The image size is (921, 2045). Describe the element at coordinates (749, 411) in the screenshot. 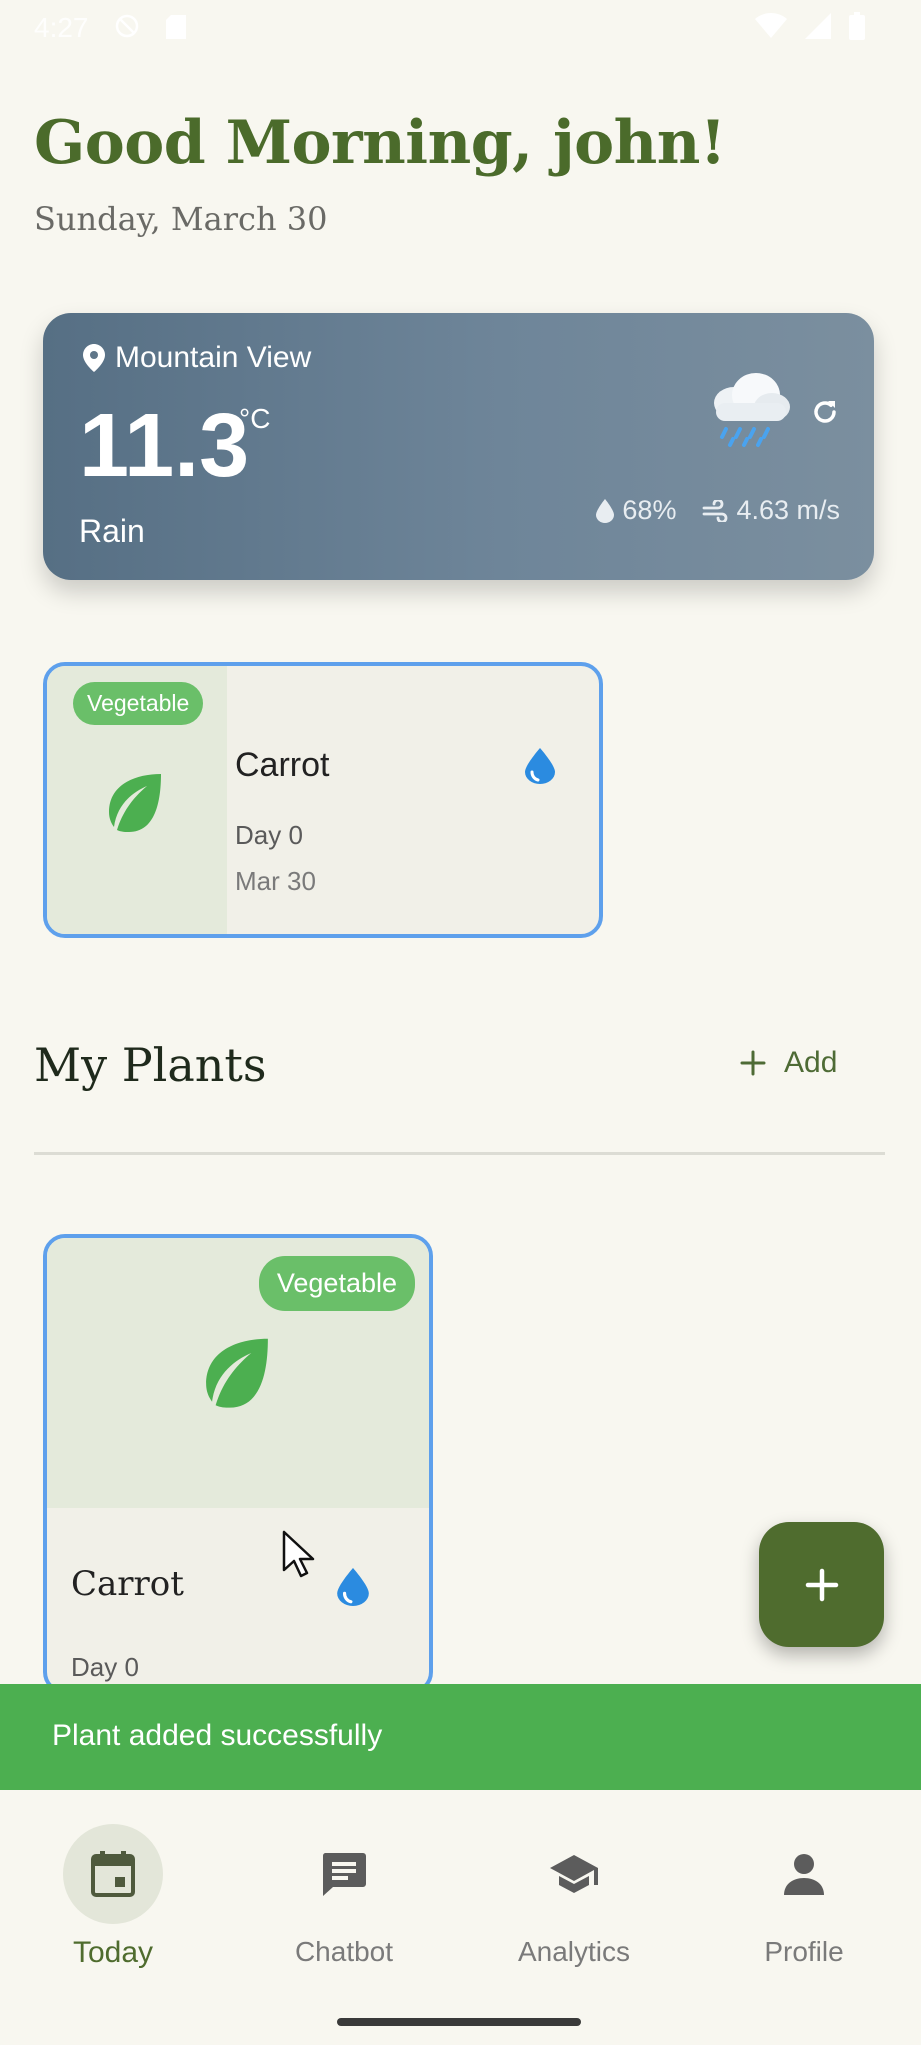

I see `rain-cloud-icon` at that location.